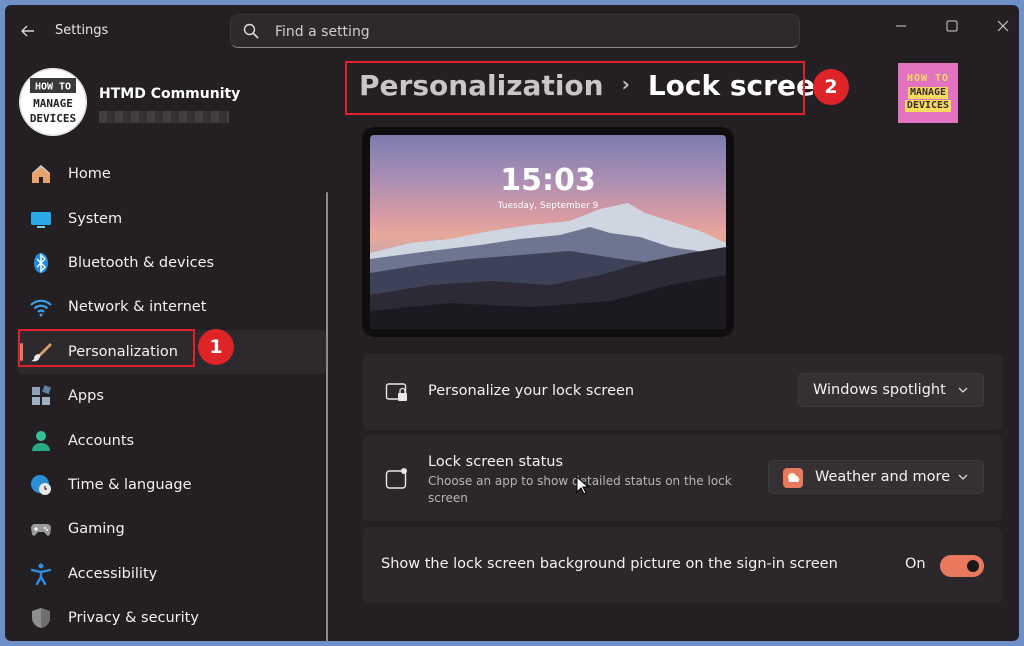 The width and height of the screenshot is (1024, 646). I want to click on shield-icon, so click(41, 618).